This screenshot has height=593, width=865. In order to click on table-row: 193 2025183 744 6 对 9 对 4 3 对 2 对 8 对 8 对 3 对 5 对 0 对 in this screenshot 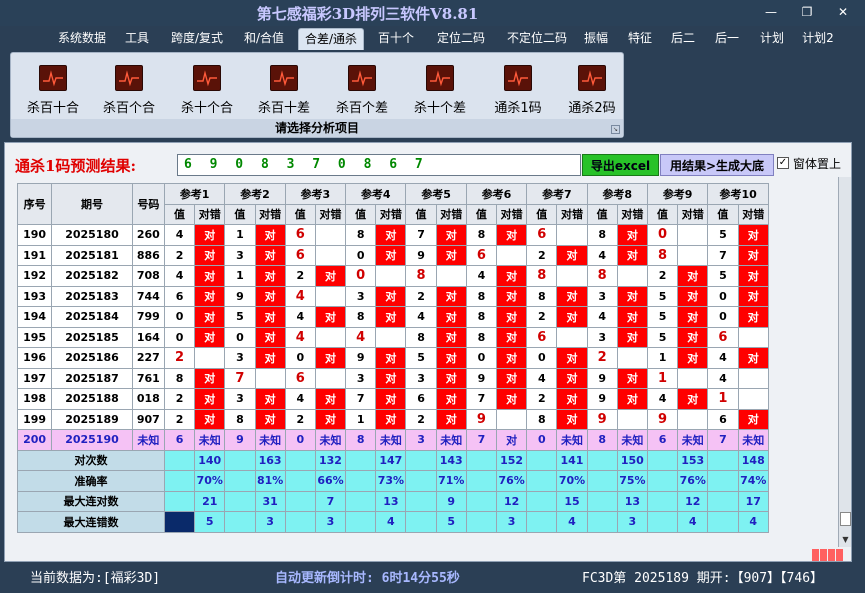, I will do `click(393, 296)`.